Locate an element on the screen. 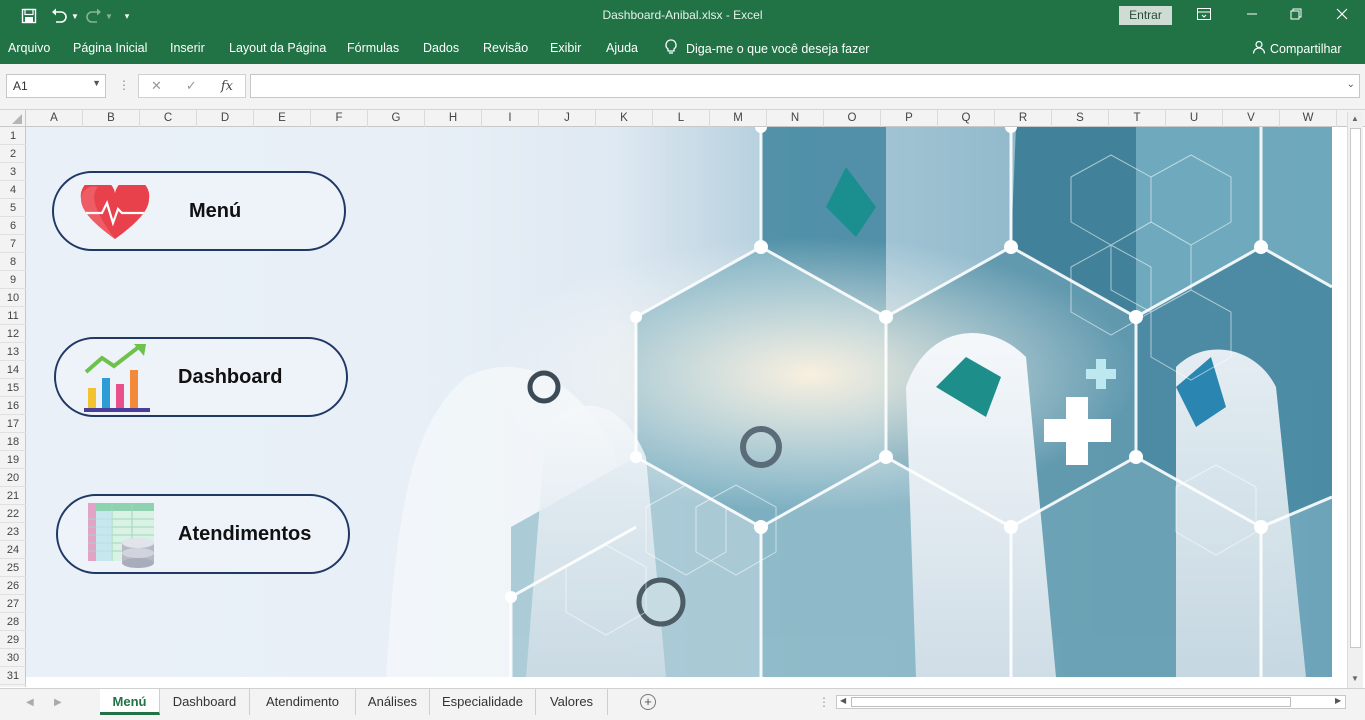  insert-function-icon: fx is located at coordinates (227, 86).